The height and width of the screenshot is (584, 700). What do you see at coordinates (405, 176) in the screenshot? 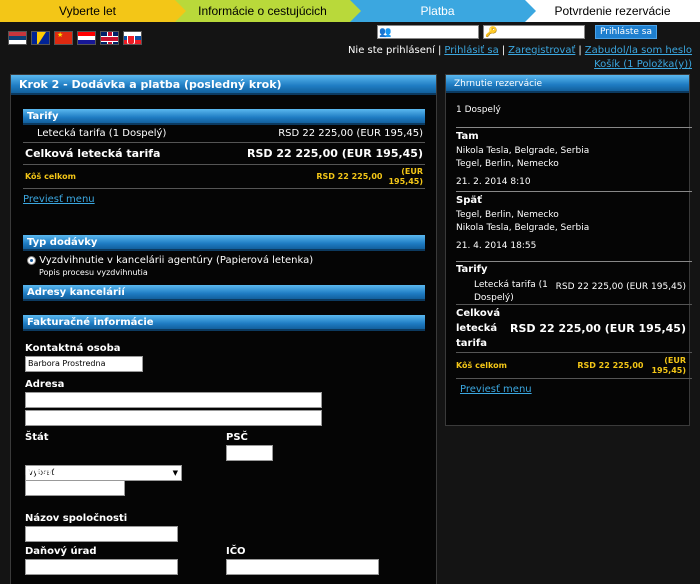
I see `cart-total-eur: (EUR 195,45)` at bounding box center [405, 176].